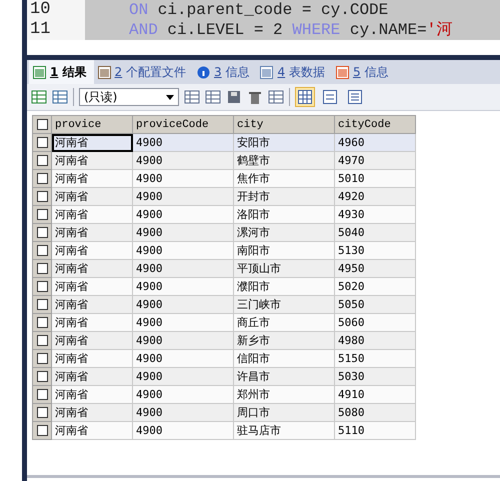 The image size is (500, 481). I want to click on column-header: cityCode, so click(375, 125).